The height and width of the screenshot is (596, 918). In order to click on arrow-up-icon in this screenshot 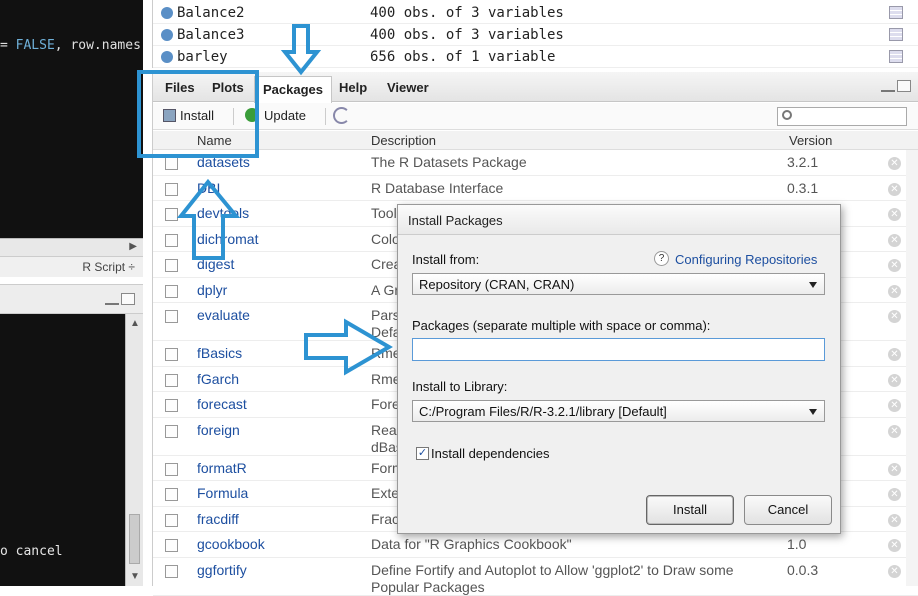, I will do `click(208, 219)`.